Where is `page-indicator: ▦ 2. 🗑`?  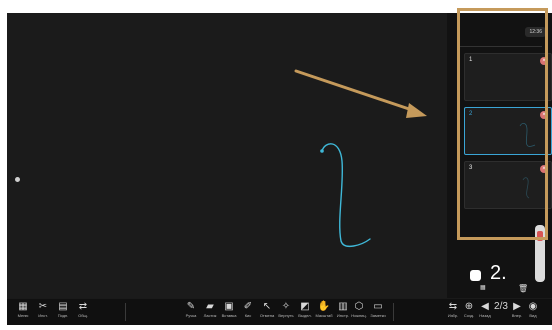
page-indicator: ▦ 2. 🗑 is located at coordinates (500, 277).